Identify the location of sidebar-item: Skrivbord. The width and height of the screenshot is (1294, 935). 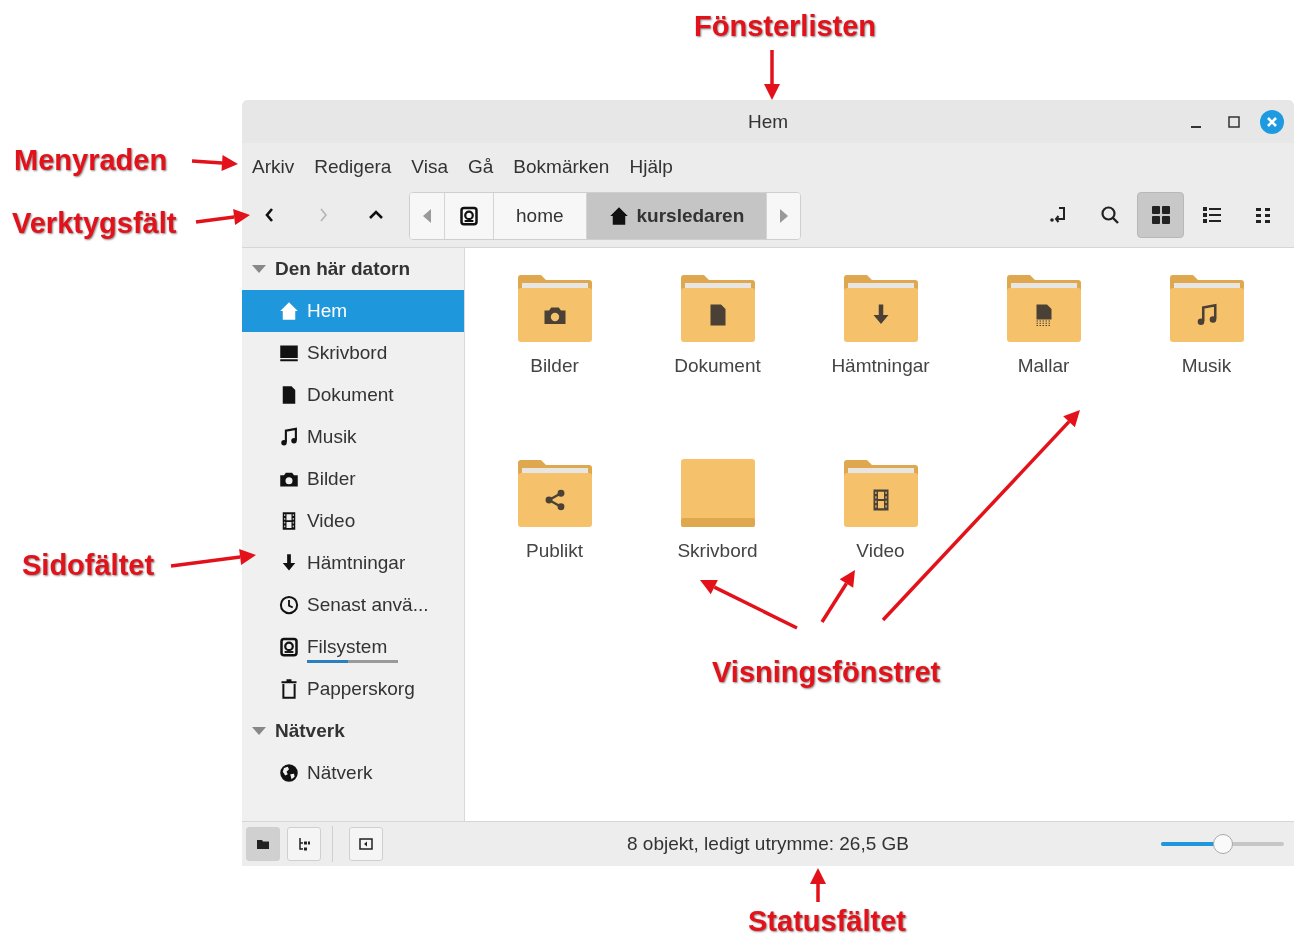
(353, 353).